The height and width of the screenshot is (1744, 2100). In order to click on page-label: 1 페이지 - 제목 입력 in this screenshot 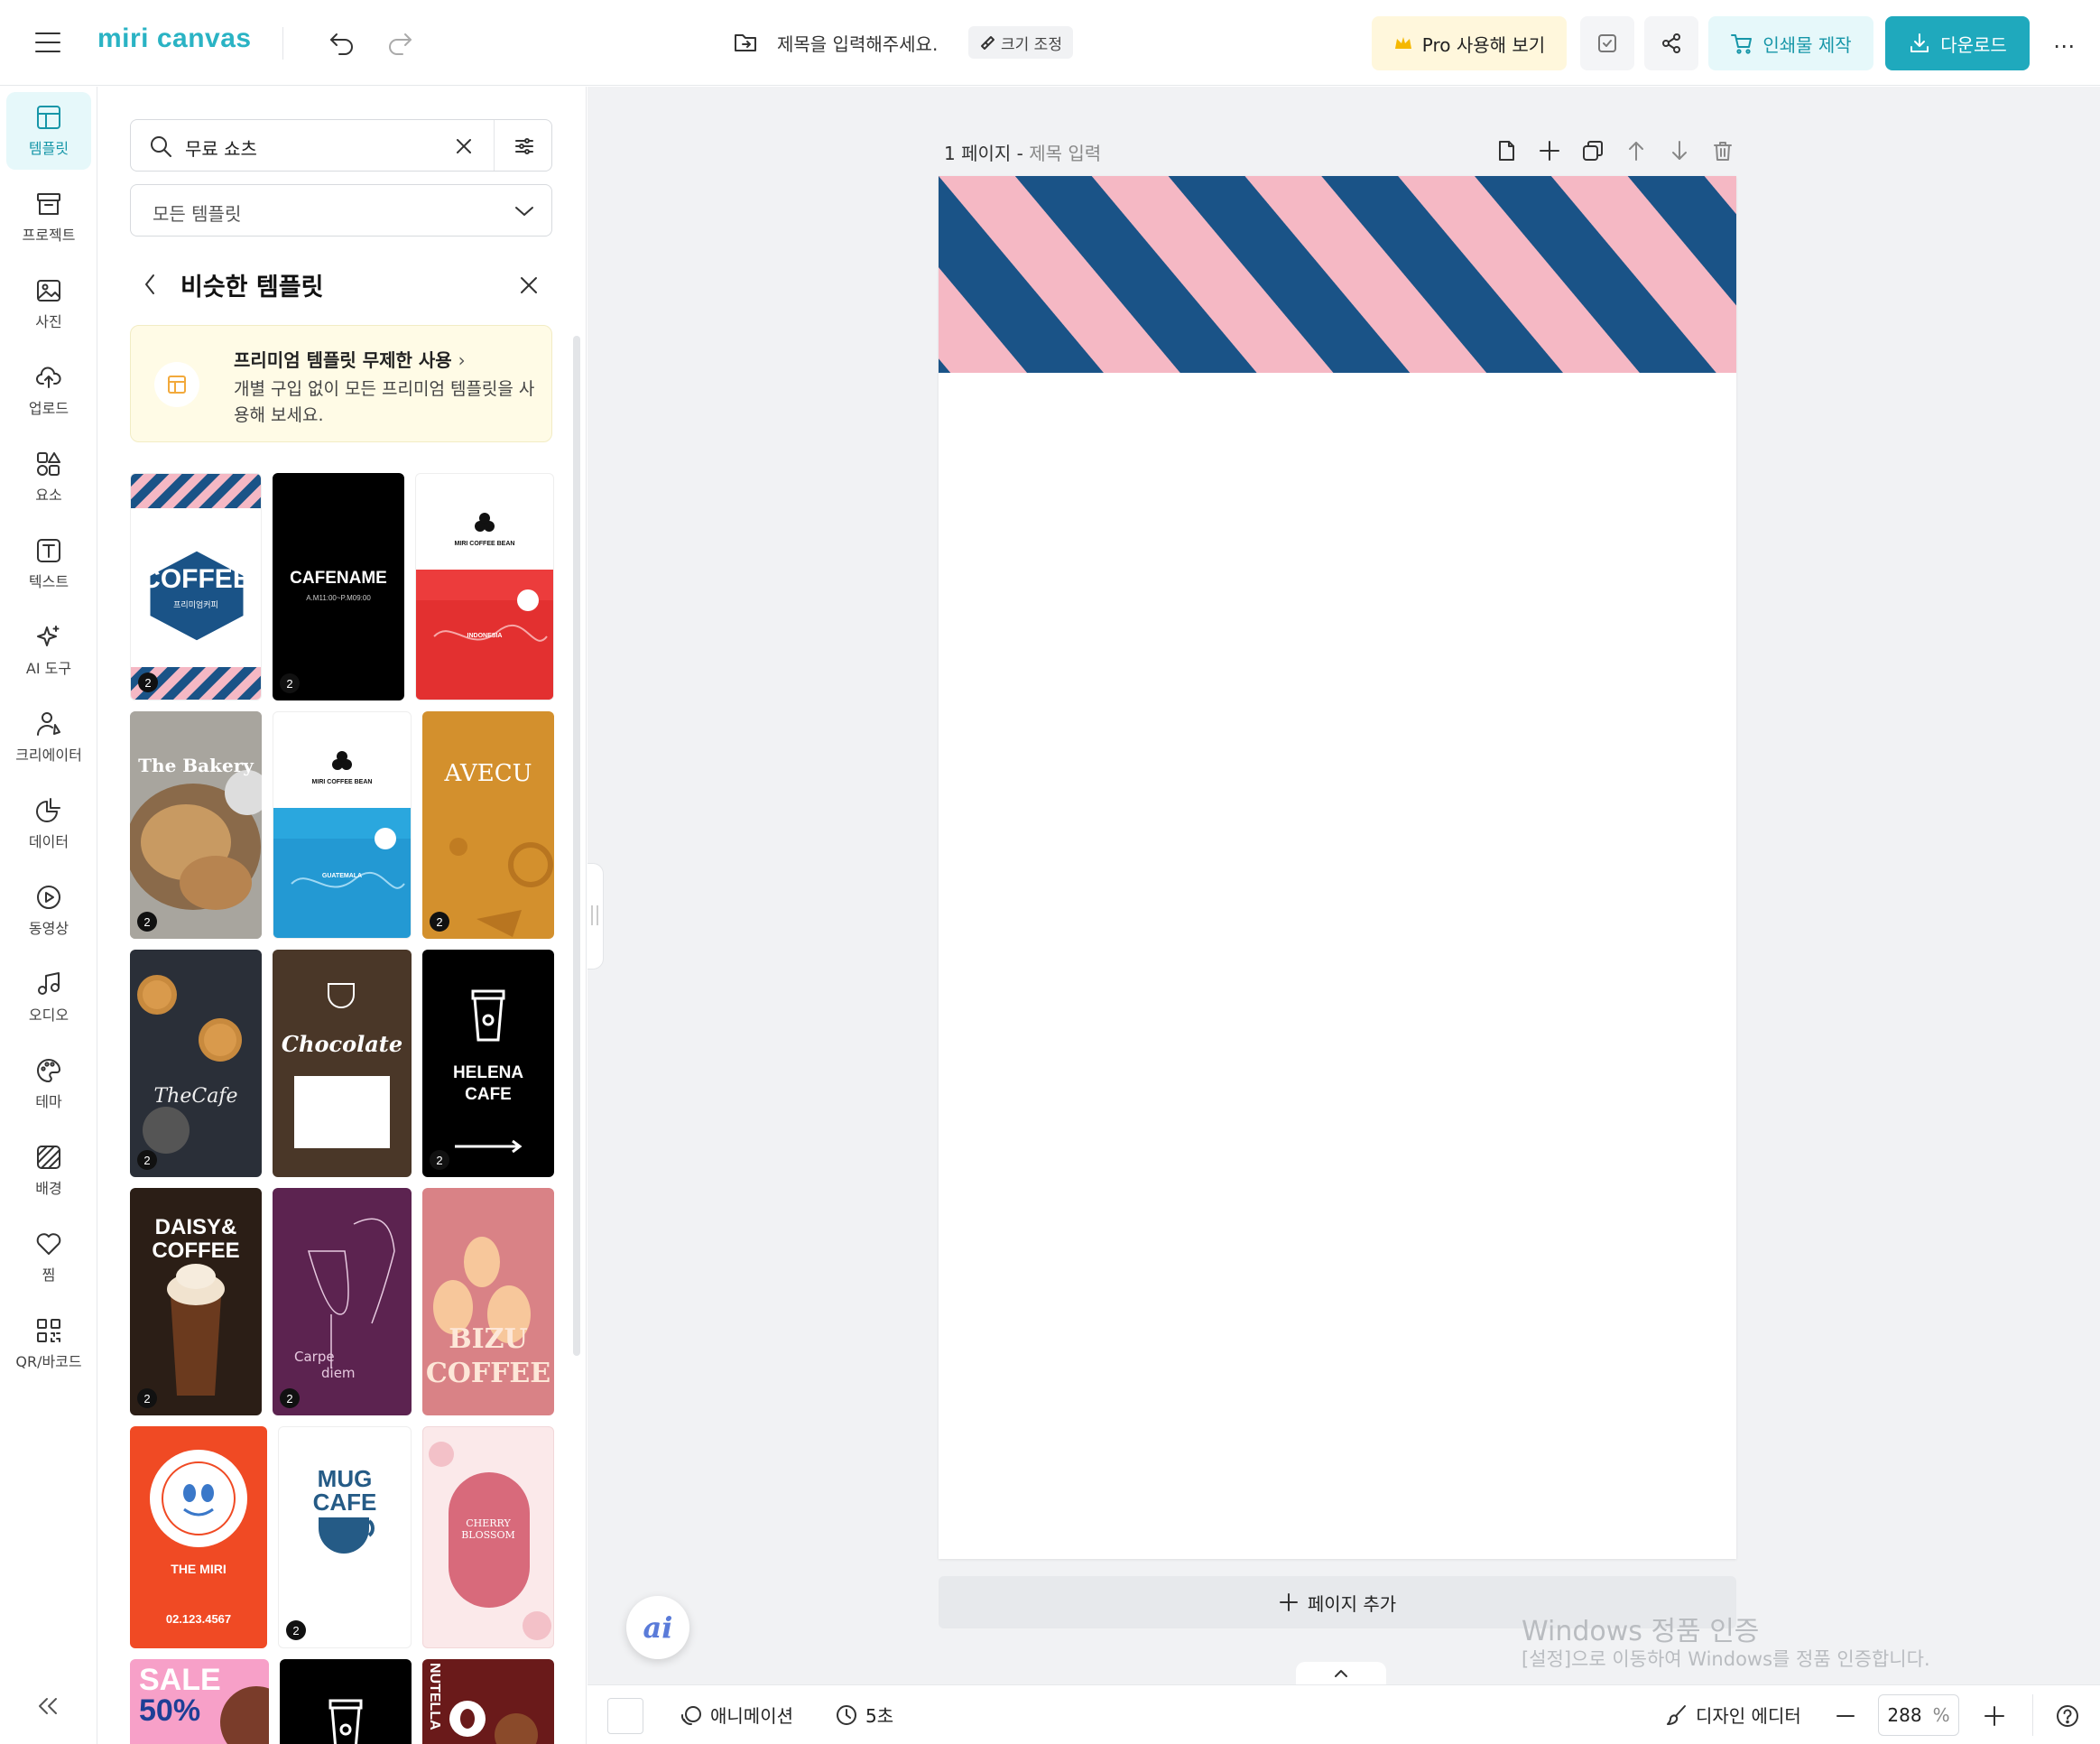, I will do `click(1022, 152)`.